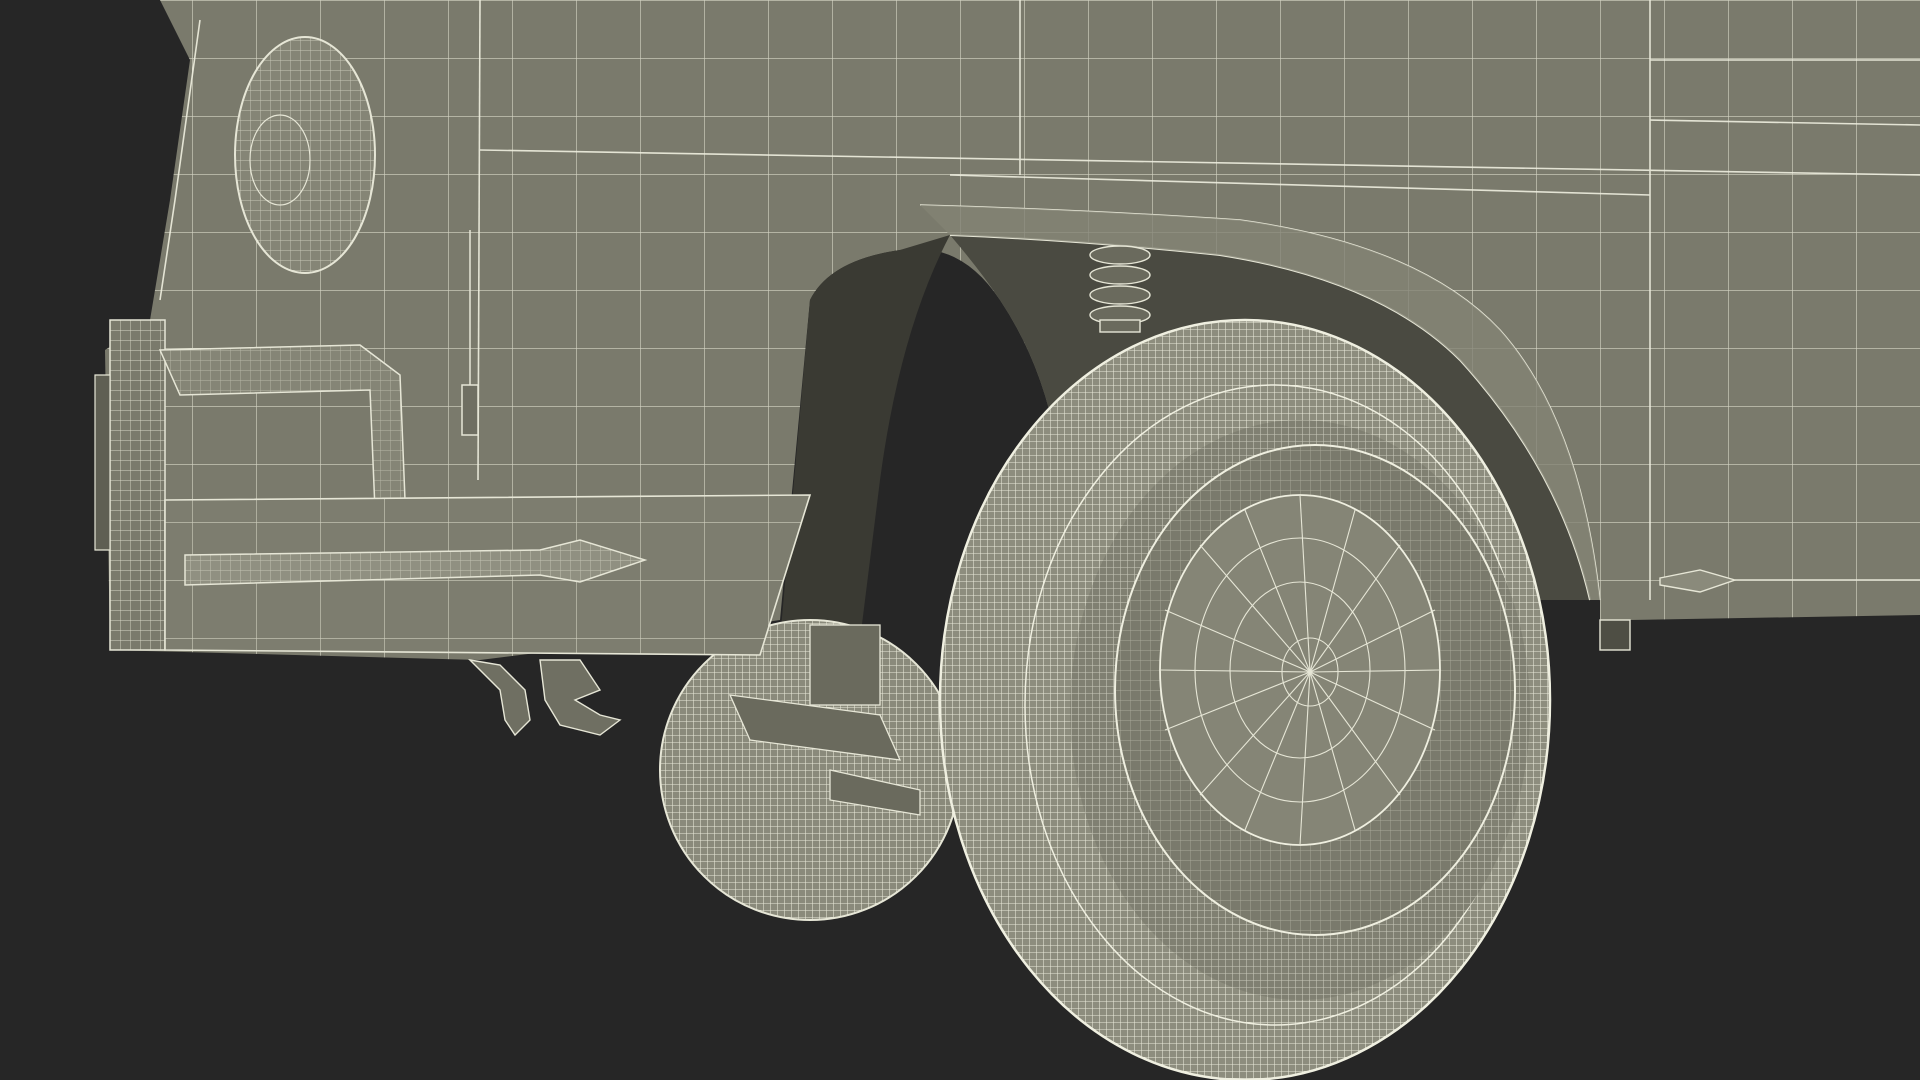 Image resolution: width=1920 pixels, height=1080 pixels. Describe the element at coordinates (305, 155) in the screenshot. I see `headlight` at that location.